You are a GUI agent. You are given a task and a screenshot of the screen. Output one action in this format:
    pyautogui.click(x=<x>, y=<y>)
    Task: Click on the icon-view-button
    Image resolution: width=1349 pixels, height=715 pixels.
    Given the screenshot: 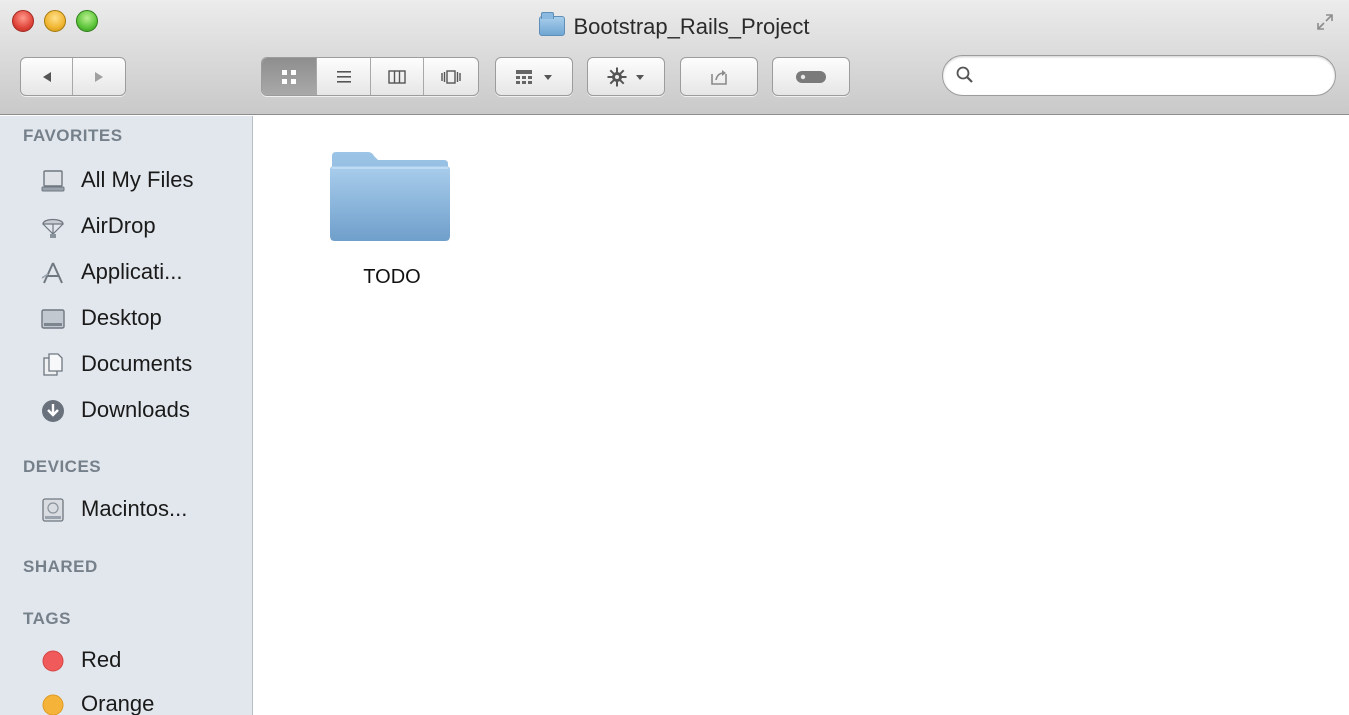 What is the action you would take?
    pyautogui.click(x=290, y=76)
    